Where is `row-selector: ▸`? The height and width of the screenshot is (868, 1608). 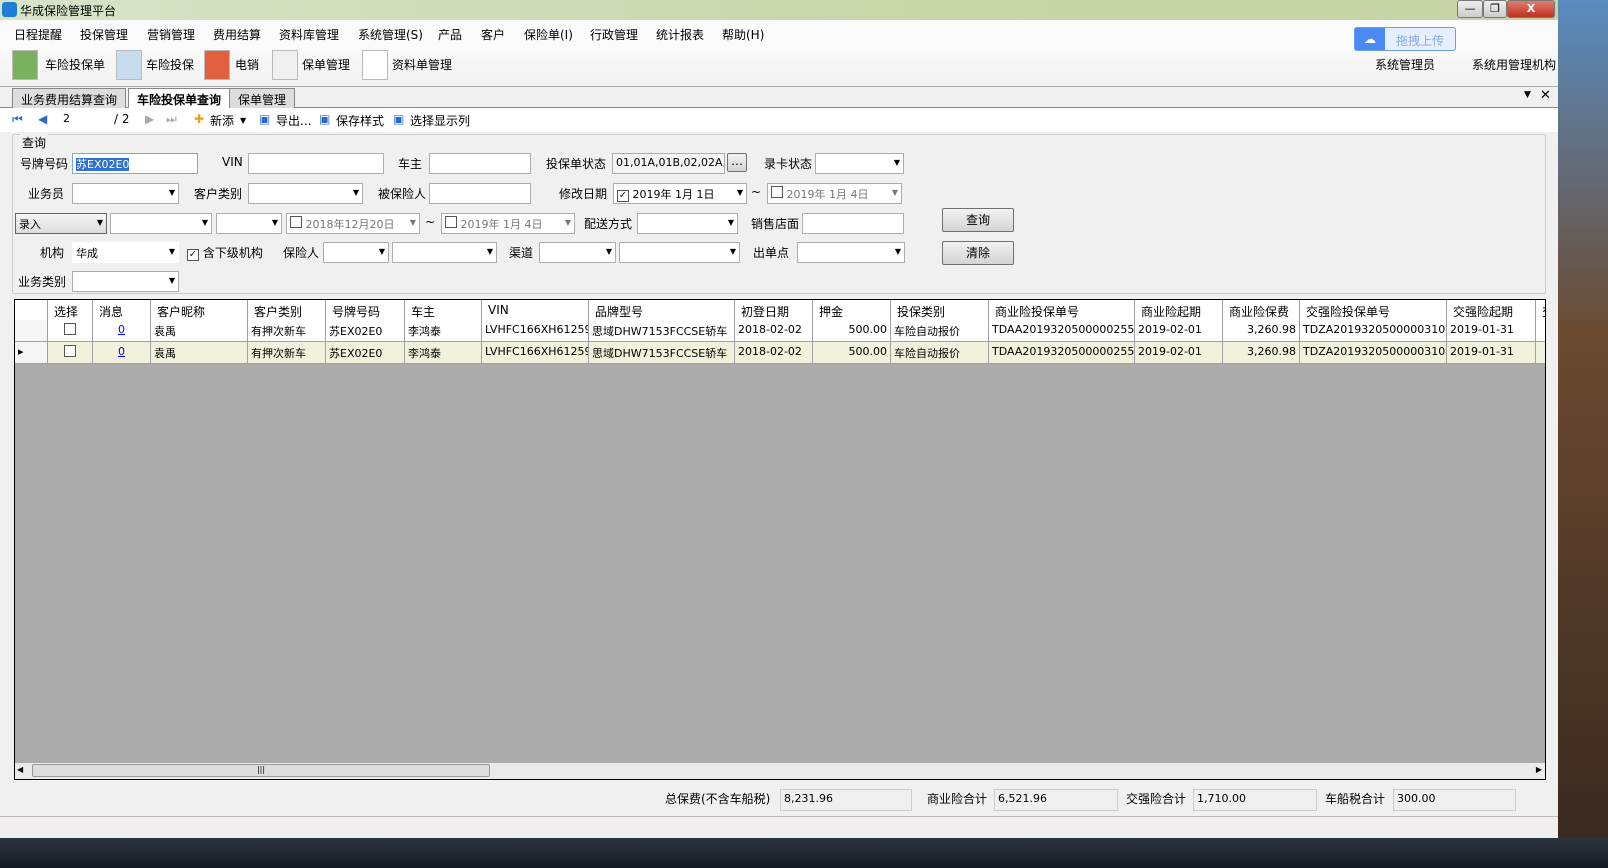
row-selector: ▸ is located at coordinates (31, 353).